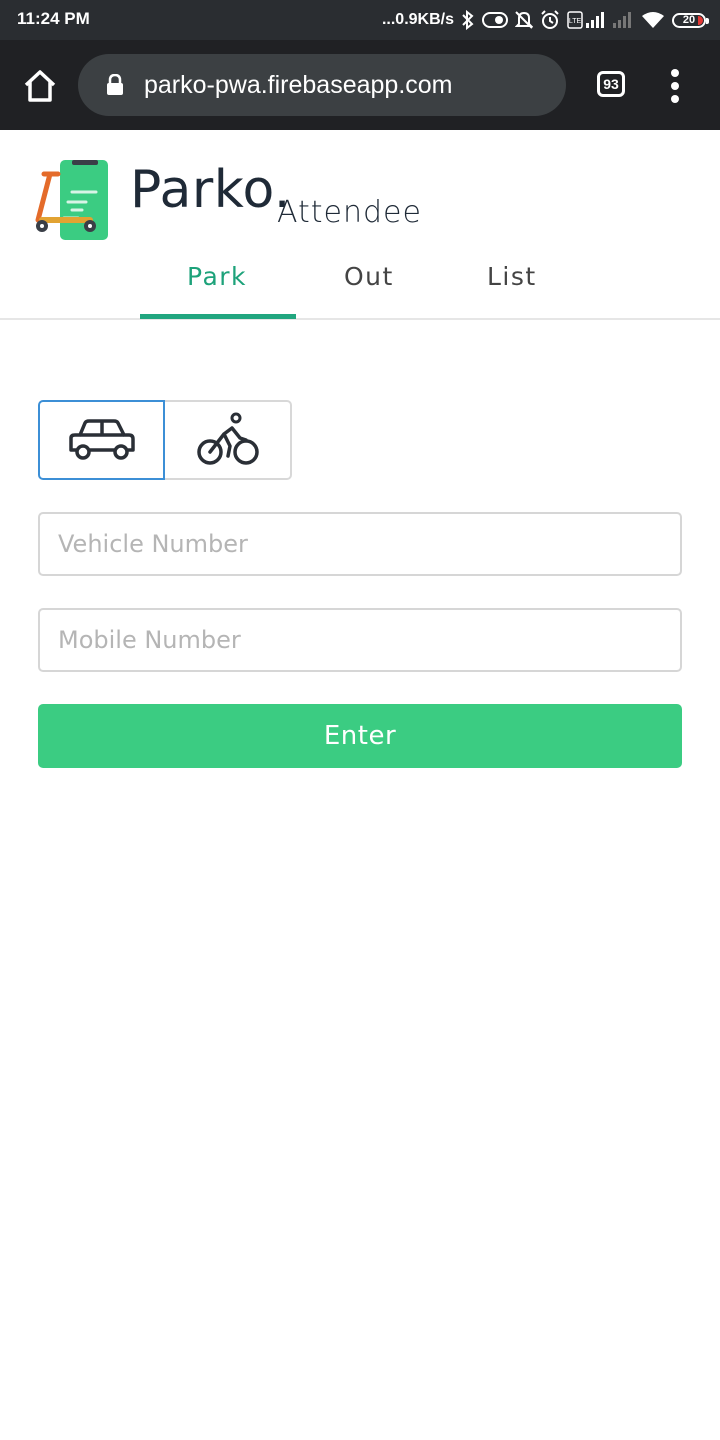  I want to click on app-header: Parko. Attendee Park Out List, so click(360, 225).